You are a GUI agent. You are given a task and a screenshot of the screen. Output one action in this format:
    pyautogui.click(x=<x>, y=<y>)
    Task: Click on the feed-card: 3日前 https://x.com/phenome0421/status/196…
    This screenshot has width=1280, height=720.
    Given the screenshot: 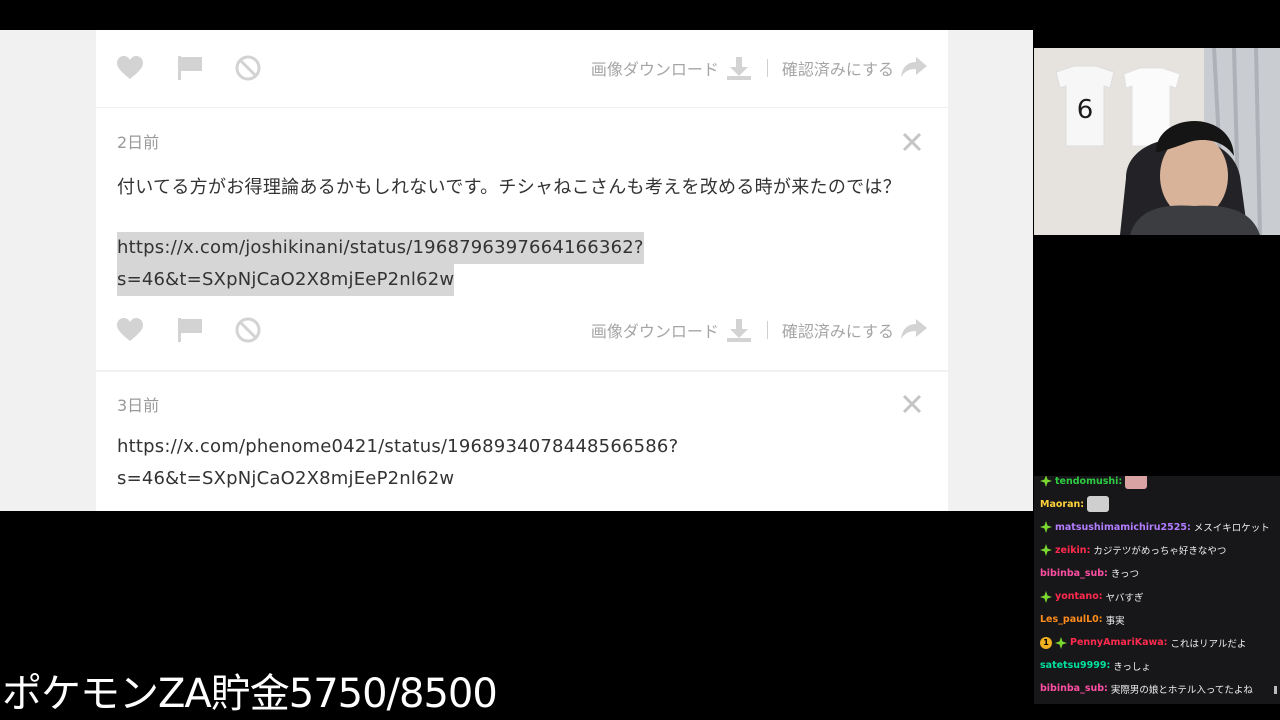 What is the action you would take?
    pyautogui.click(x=522, y=441)
    